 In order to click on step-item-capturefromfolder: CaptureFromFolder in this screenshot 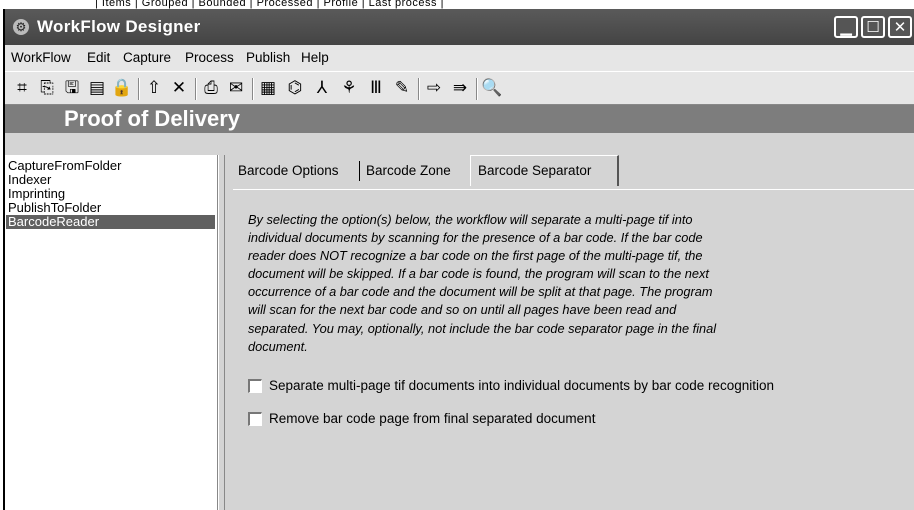, I will do `click(63, 166)`.